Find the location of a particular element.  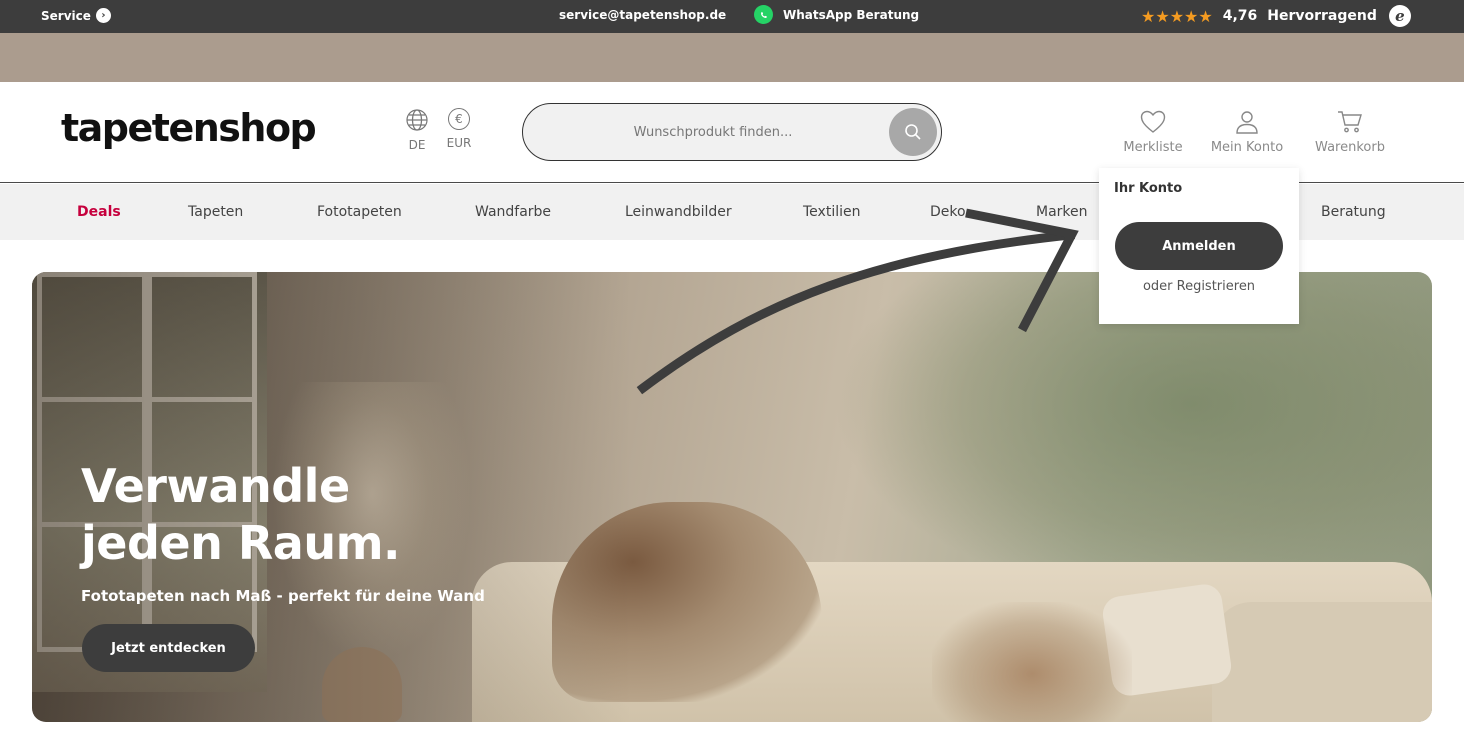

cart-icon is located at coordinates (1350, 122).